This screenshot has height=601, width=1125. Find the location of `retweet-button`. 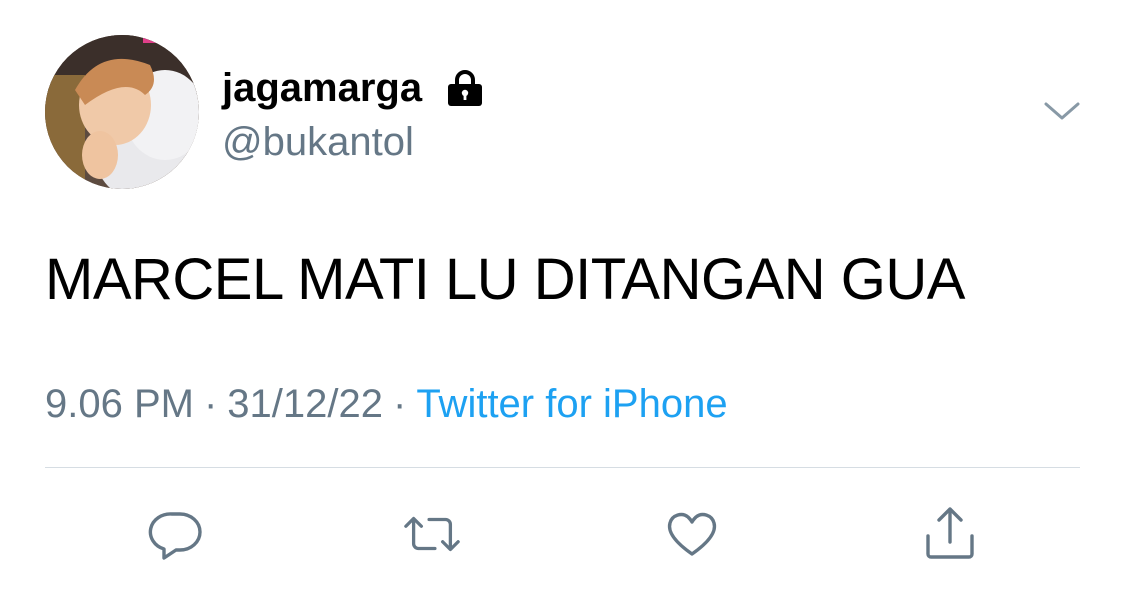

retweet-button is located at coordinates (432, 534).